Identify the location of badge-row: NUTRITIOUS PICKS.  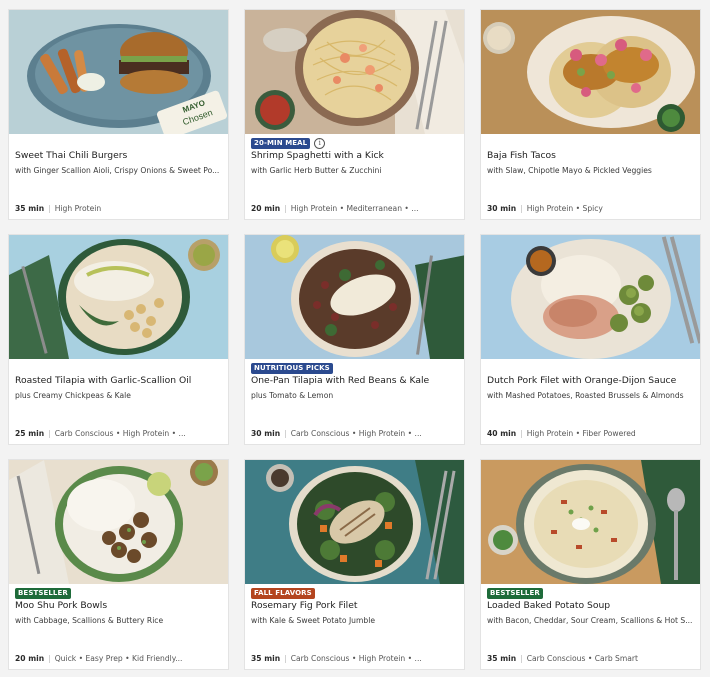
(354, 368).